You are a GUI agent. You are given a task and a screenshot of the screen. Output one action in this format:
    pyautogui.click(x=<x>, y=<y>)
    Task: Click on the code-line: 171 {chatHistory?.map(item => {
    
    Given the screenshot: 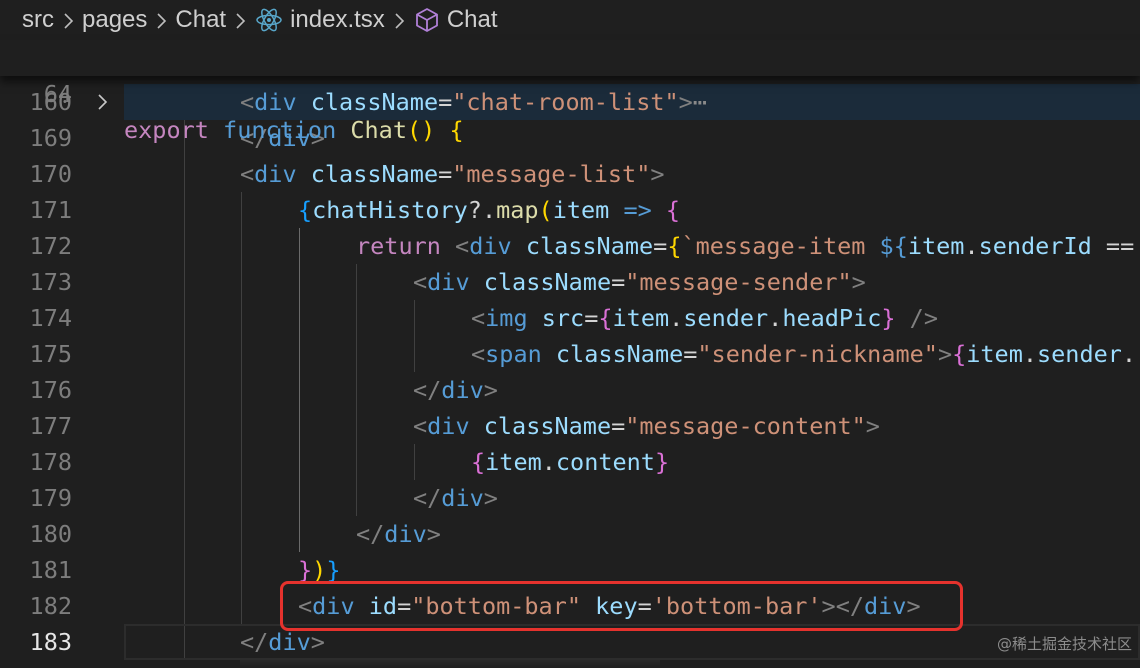 What is the action you would take?
    pyautogui.click(x=570, y=210)
    